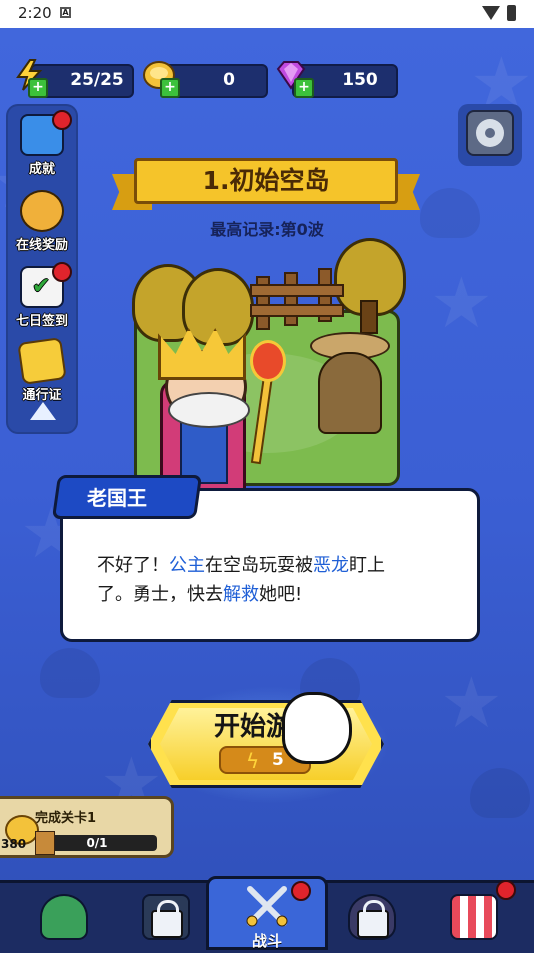 The image size is (534, 953). Describe the element at coordinates (266, 181) in the screenshot. I see `stage-title: 1.初始空岛` at that location.